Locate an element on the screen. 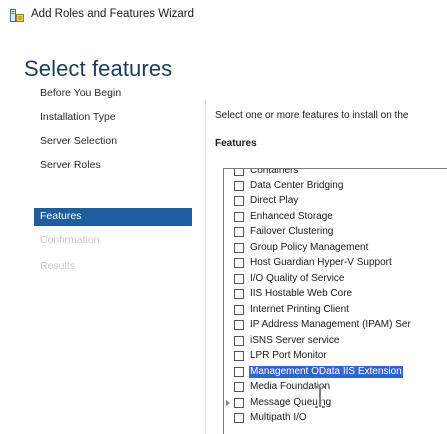 This screenshot has height=434, width=447. title-bar: Add Roles and Features Wizard is located at coordinates (223, 15).